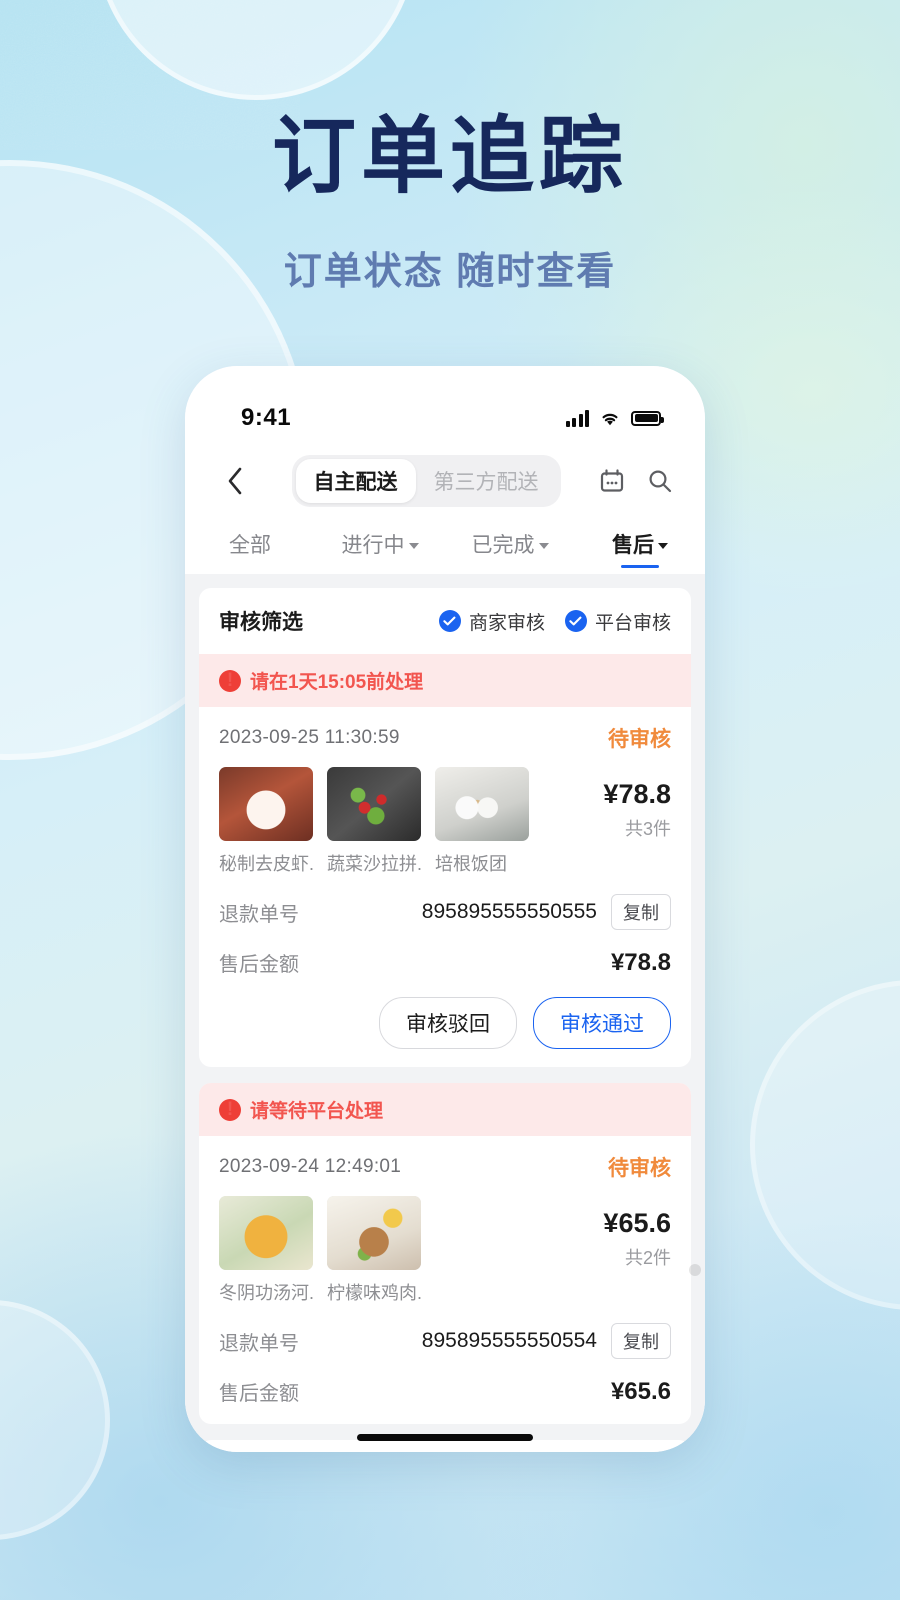 The image size is (900, 1600). I want to click on back-chevron-icon, so click(235, 481).